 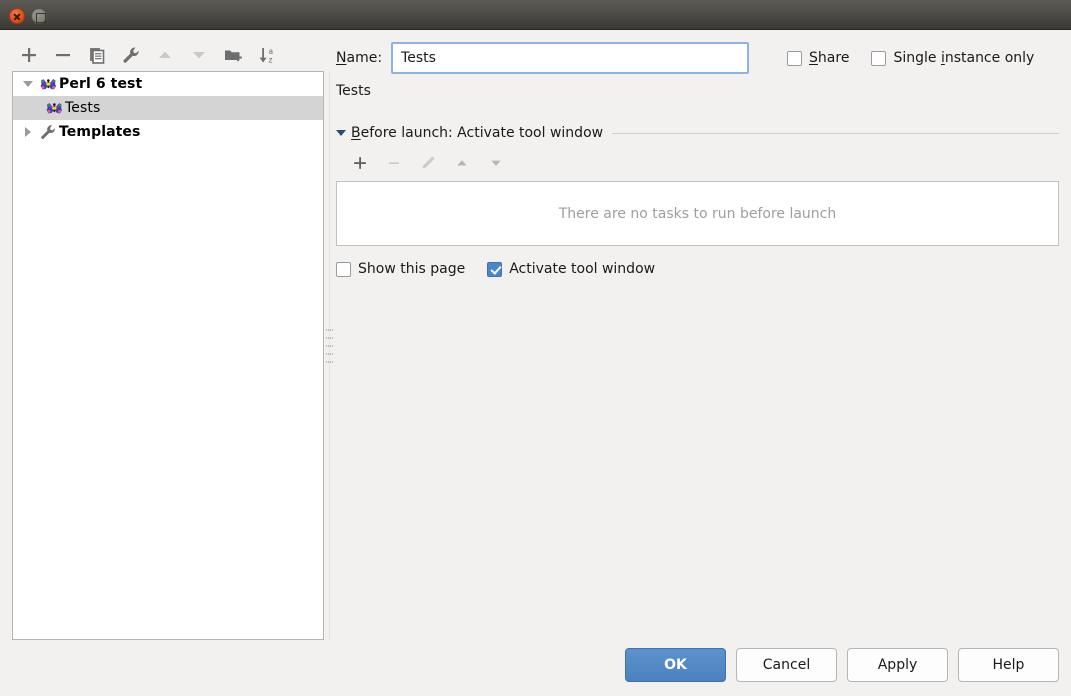 I want to click on before-launch-task-list: There are no tasks to run before launch, so click(x=697, y=213).